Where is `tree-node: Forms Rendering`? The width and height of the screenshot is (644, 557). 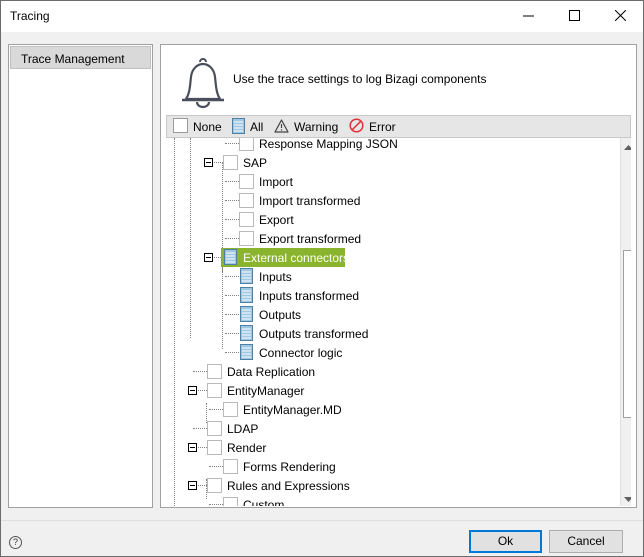
tree-node: Forms Rendering is located at coordinates (366, 466).